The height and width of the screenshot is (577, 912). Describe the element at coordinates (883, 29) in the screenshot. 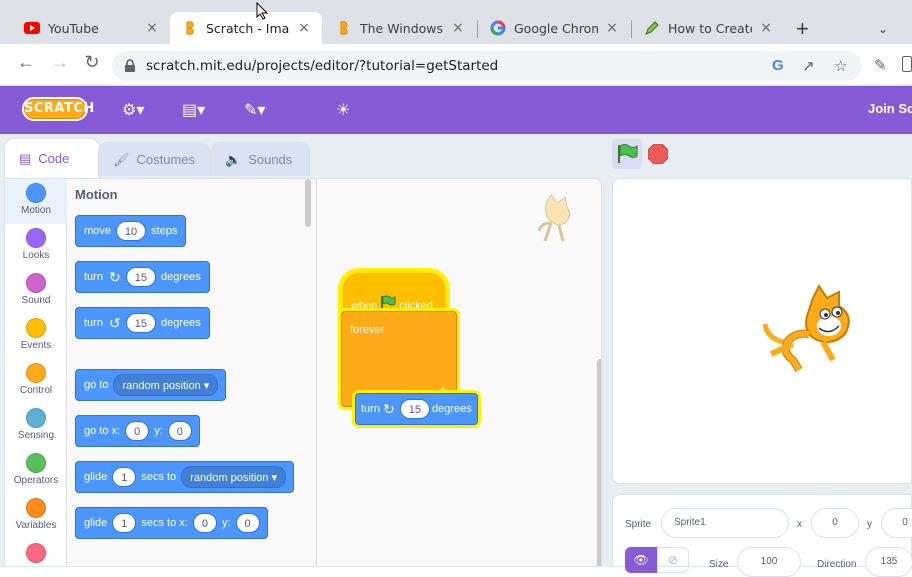

I see `tab-search-chevron-icon: ⌄` at that location.